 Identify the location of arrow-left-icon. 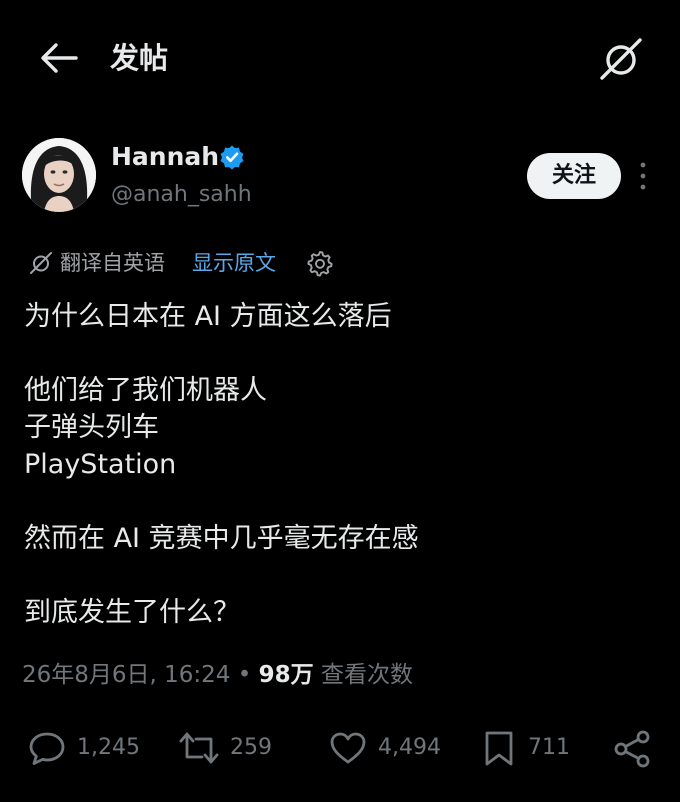
(59, 58).